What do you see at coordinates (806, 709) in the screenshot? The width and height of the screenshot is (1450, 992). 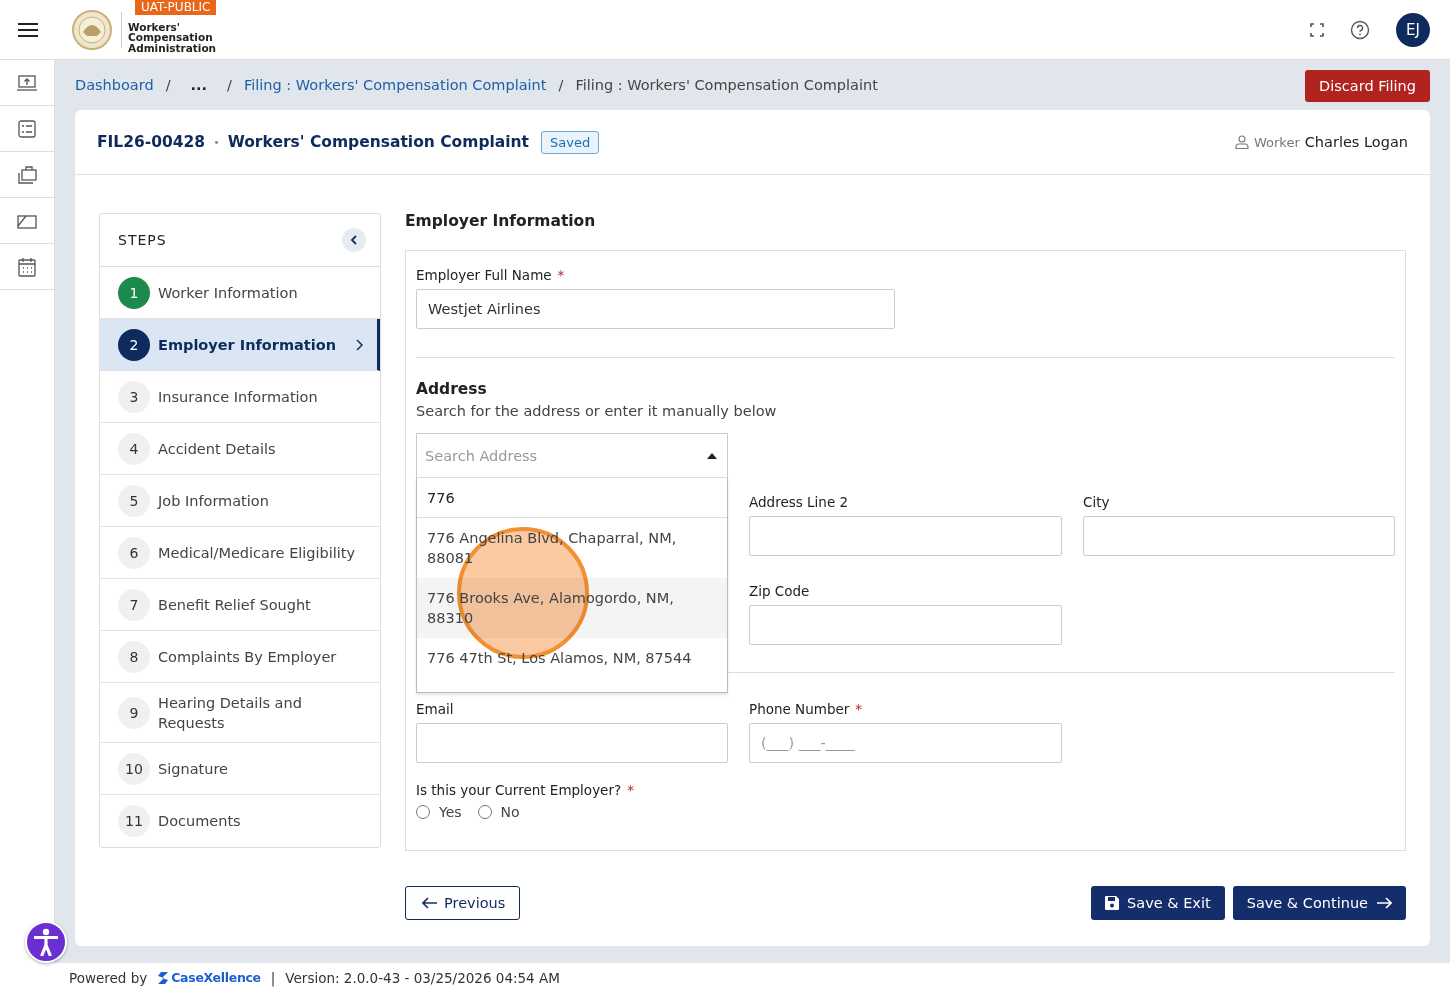 I see `field-label: Phone Number *` at bounding box center [806, 709].